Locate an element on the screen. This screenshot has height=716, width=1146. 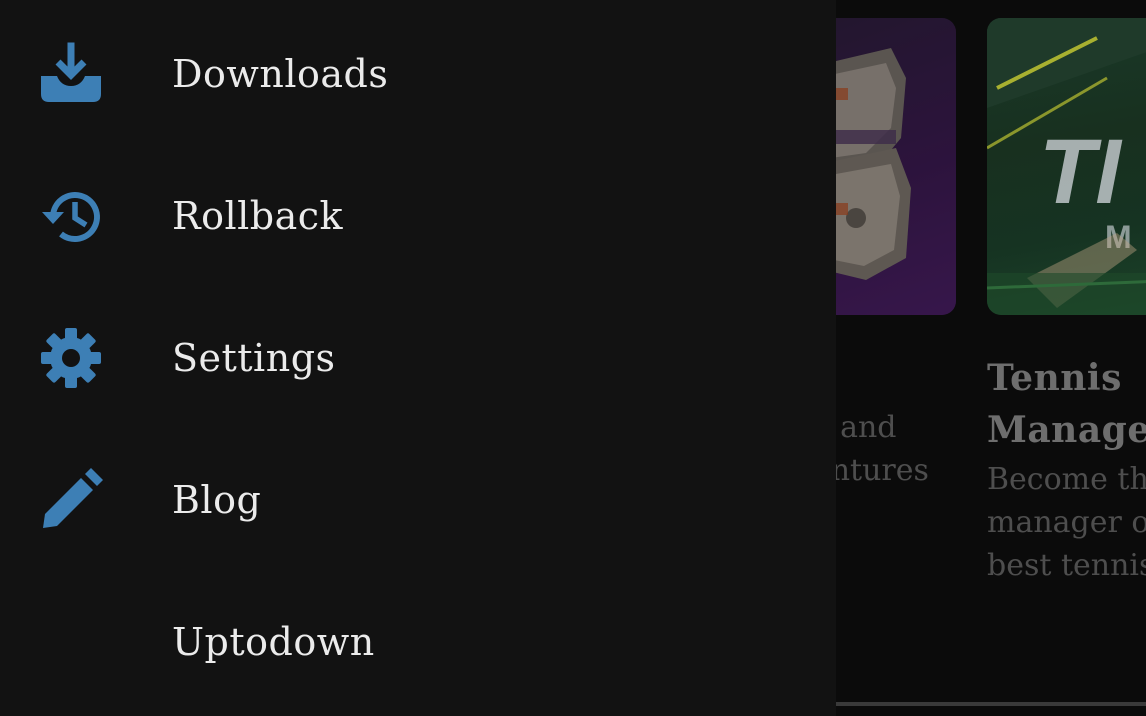
description-line: ce and is located at coordinates (866, 427).